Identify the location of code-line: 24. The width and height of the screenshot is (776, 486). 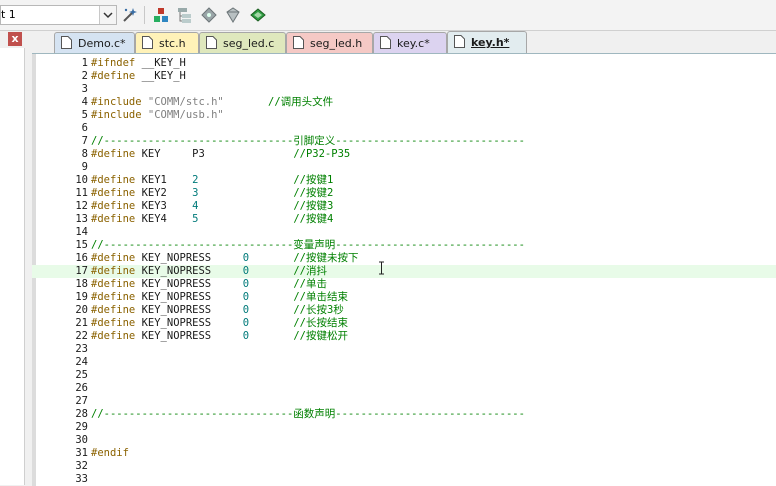
(404, 362).